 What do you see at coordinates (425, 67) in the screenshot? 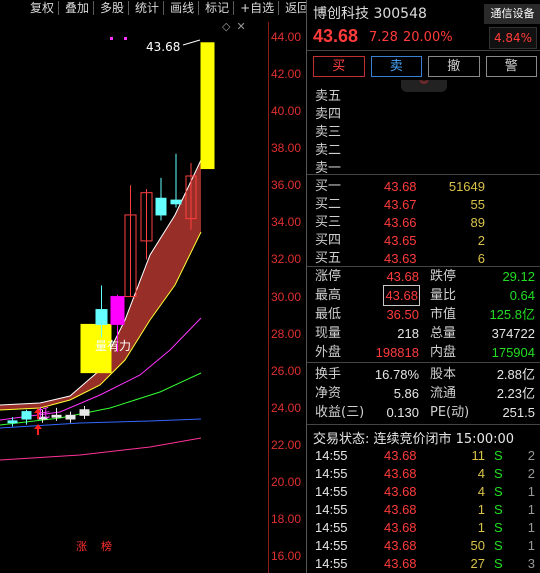
I see `trade-actions: 买 卖 撤 警` at bounding box center [425, 67].